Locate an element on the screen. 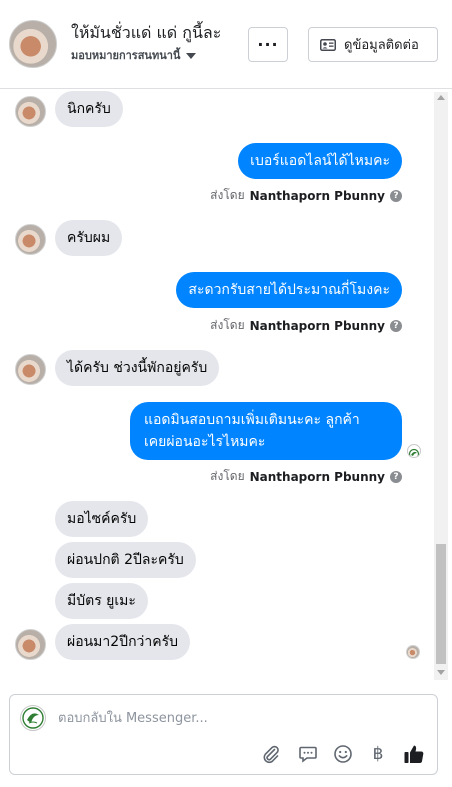 The height and width of the screenshot is (787, 452). incoming-message-bubble: ครับผม is located at coordinates (89, 238).